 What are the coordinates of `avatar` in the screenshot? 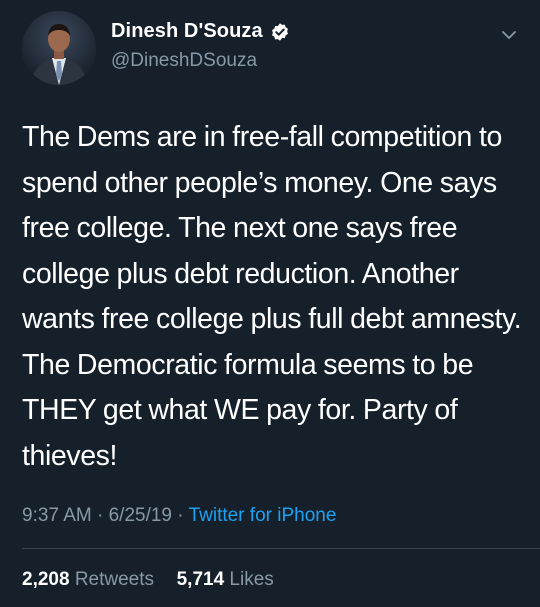 It's located at (59, 48).